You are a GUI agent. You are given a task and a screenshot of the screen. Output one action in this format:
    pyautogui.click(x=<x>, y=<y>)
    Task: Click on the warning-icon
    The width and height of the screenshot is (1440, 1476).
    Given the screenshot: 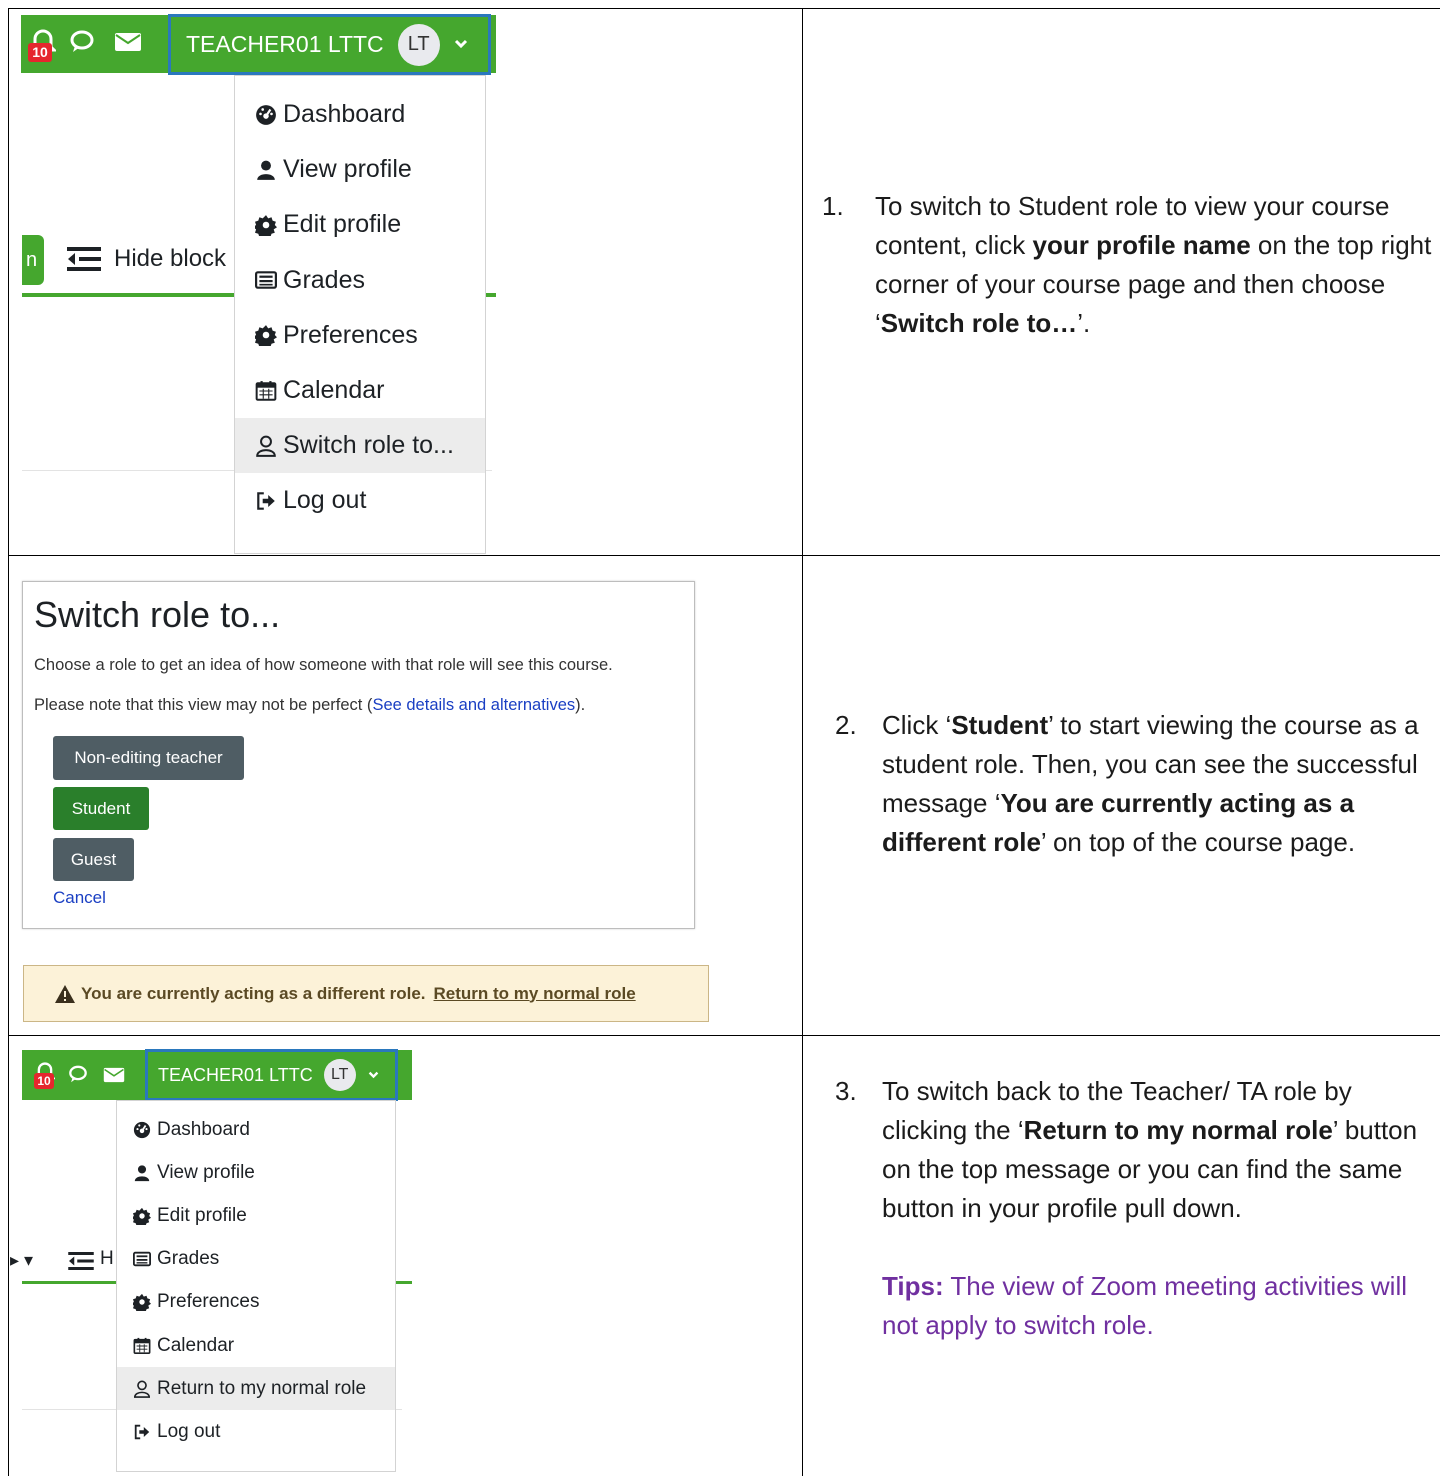 What is the action you would take?
    pyautogui.click(x=65, y=994)
    